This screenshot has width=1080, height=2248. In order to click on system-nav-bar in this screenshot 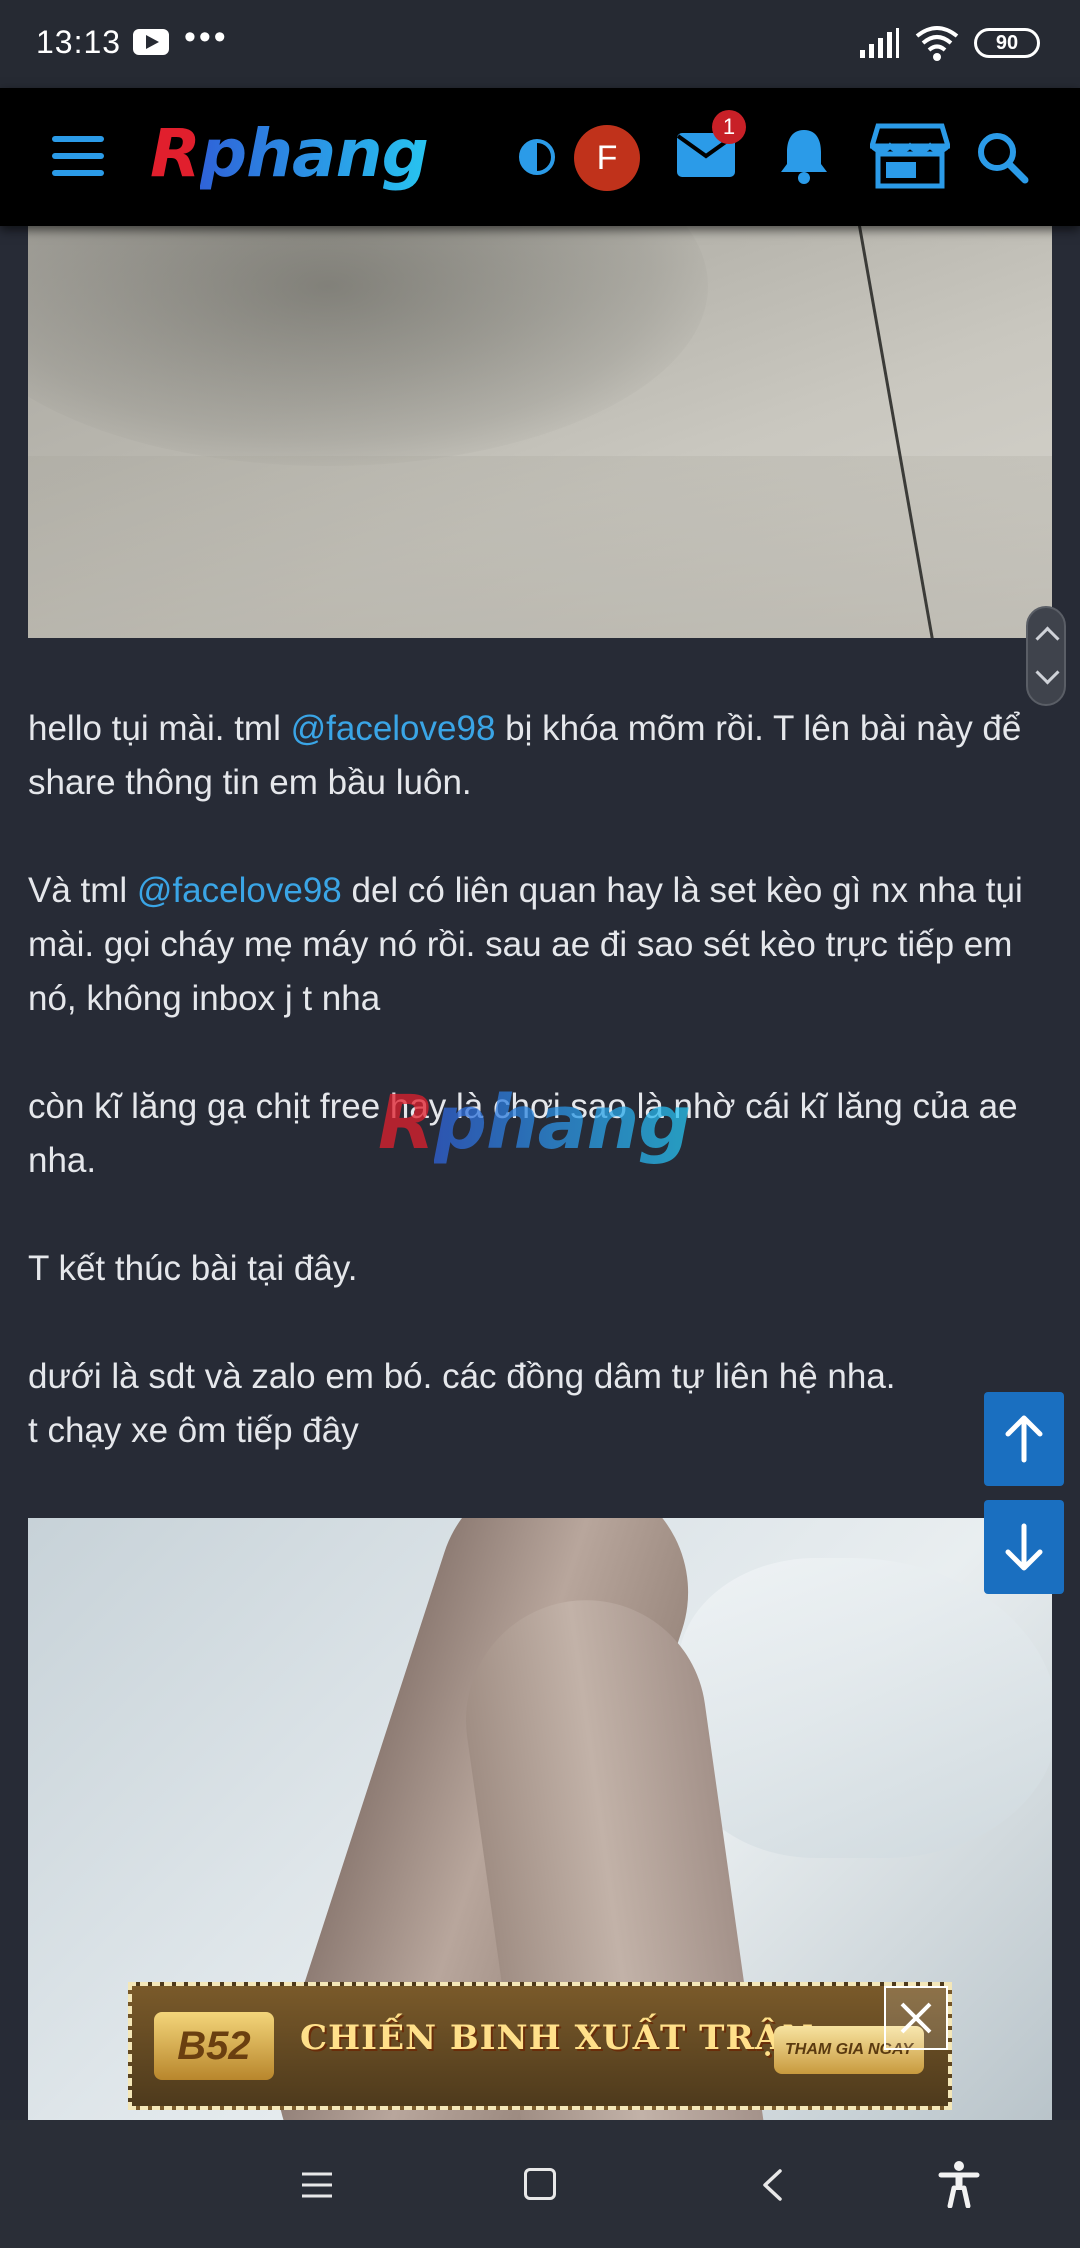, I will do `click(540, 2184)`.